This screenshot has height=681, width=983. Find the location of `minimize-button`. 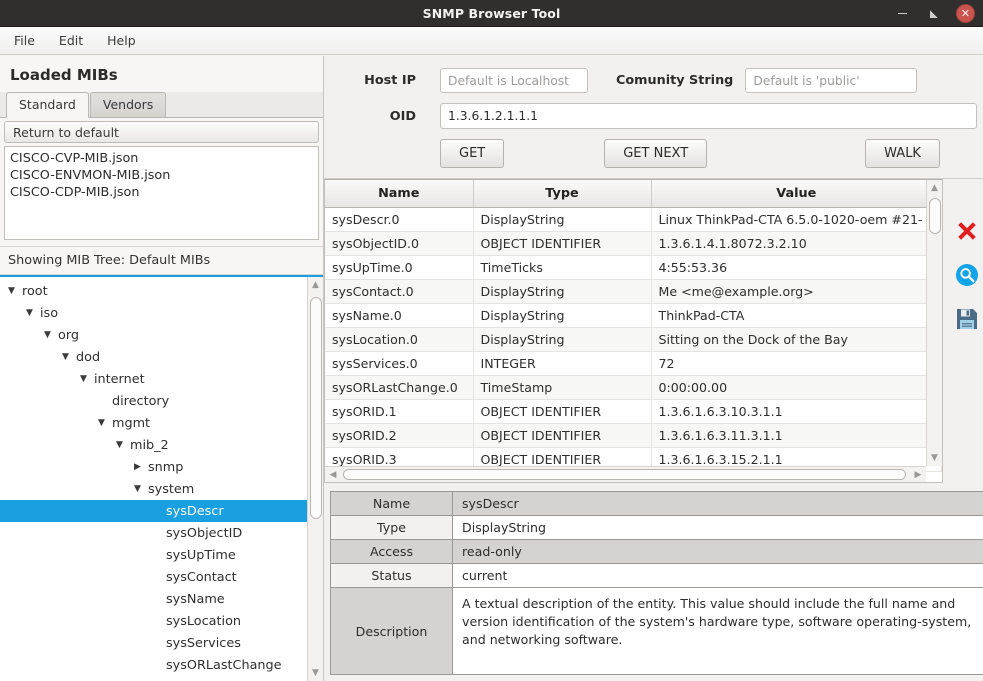

minimize-button is located at coordinates (902, 13).